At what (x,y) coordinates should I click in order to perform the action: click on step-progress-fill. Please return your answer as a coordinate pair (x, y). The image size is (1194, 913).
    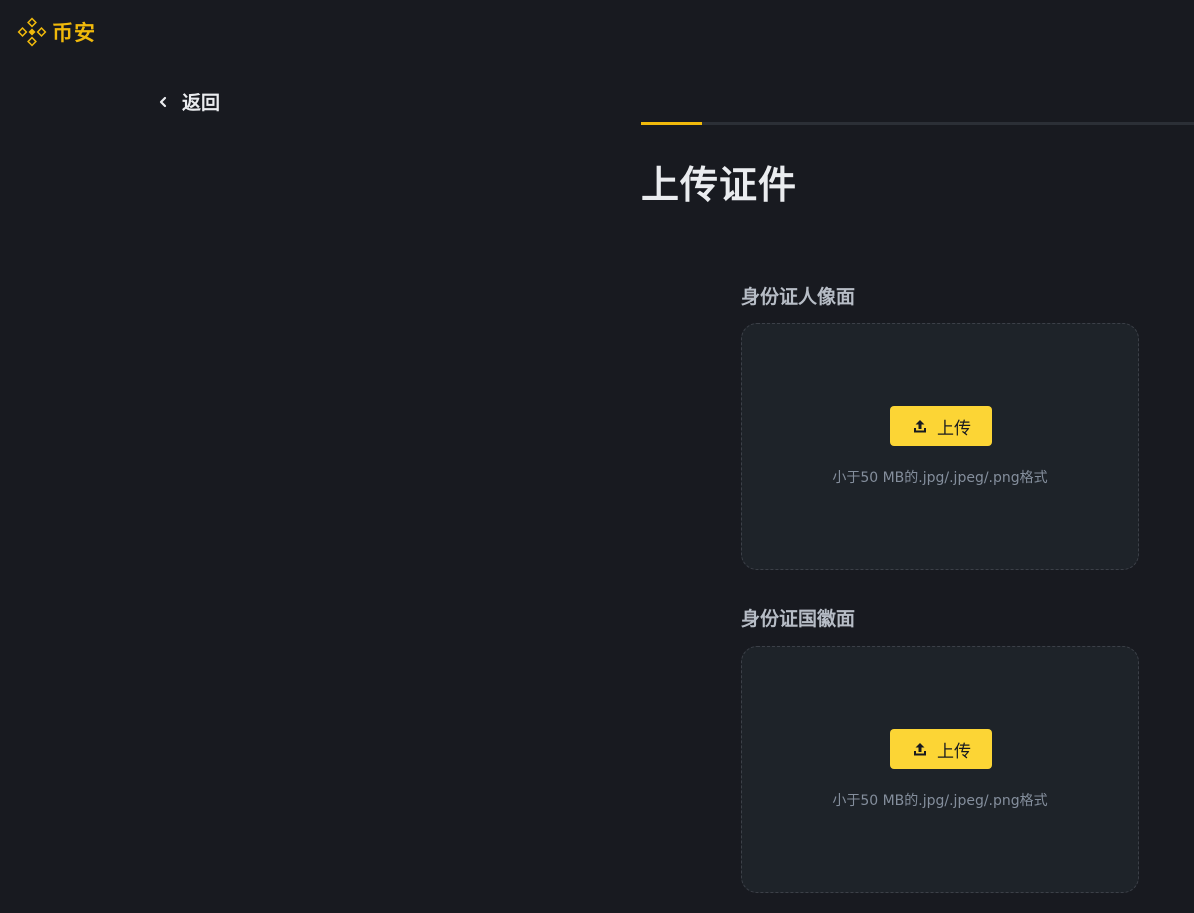
    Looking at the image, I should click on (671, 123).